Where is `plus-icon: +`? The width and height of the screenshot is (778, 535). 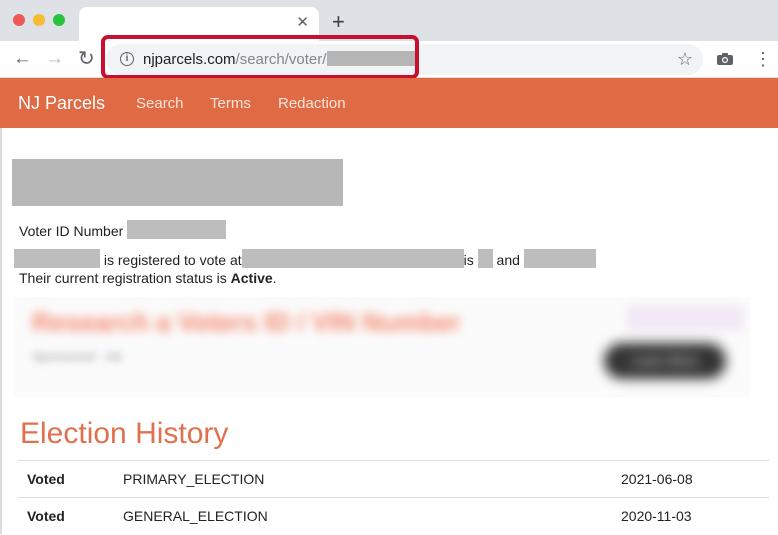 plus-icon: + is located at coordinates (338, 22).